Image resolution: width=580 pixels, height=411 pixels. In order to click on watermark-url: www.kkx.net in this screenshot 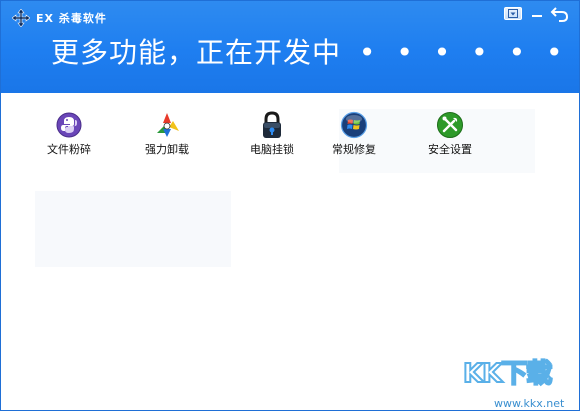, I will do `click(529, 403)`.